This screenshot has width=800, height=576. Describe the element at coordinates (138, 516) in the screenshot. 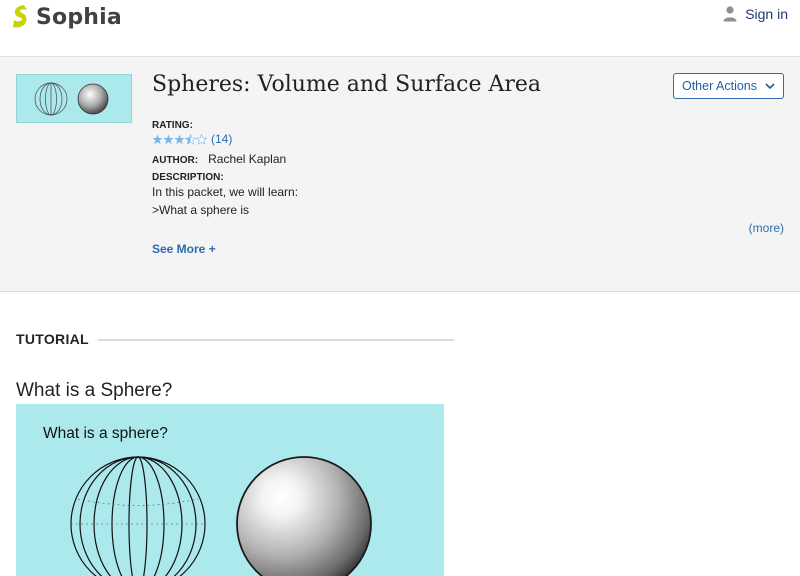

I see `wireframe-sphere-image` at that location.